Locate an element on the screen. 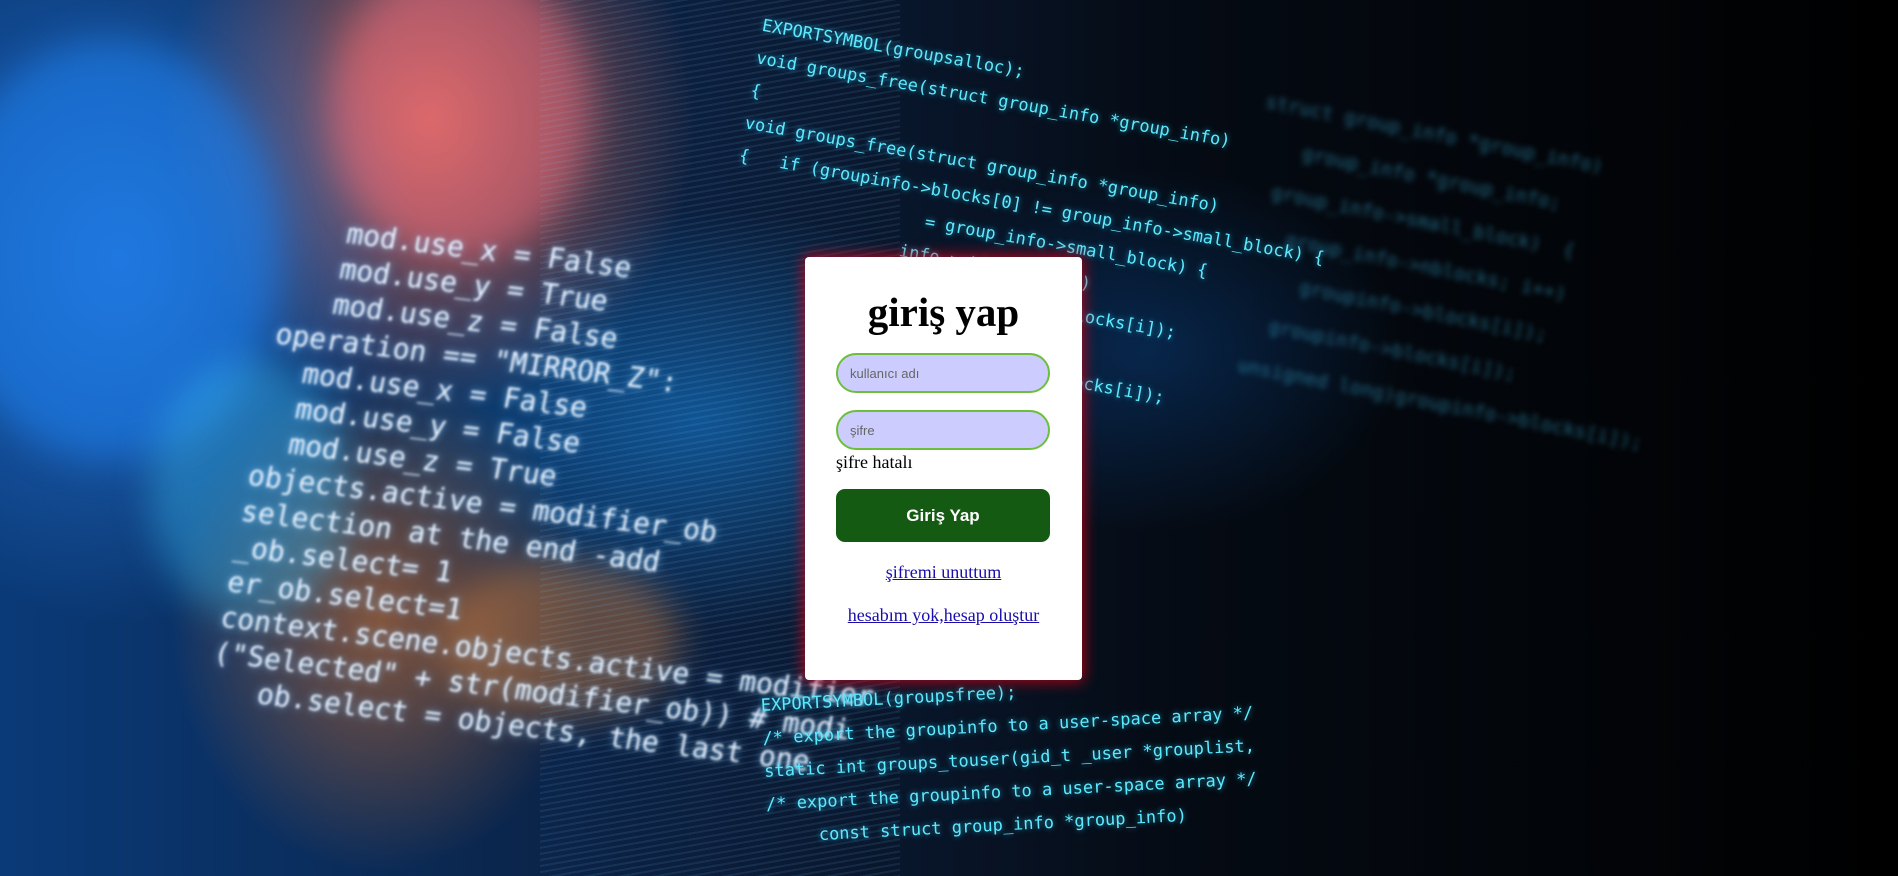  login-title: giriş yap is located at coordinates (943, 312).